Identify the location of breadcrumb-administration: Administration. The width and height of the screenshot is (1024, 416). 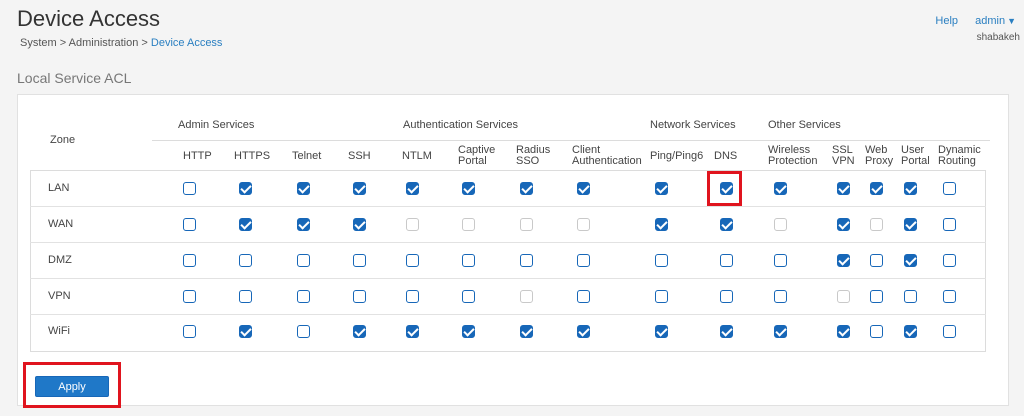
(104, 43).